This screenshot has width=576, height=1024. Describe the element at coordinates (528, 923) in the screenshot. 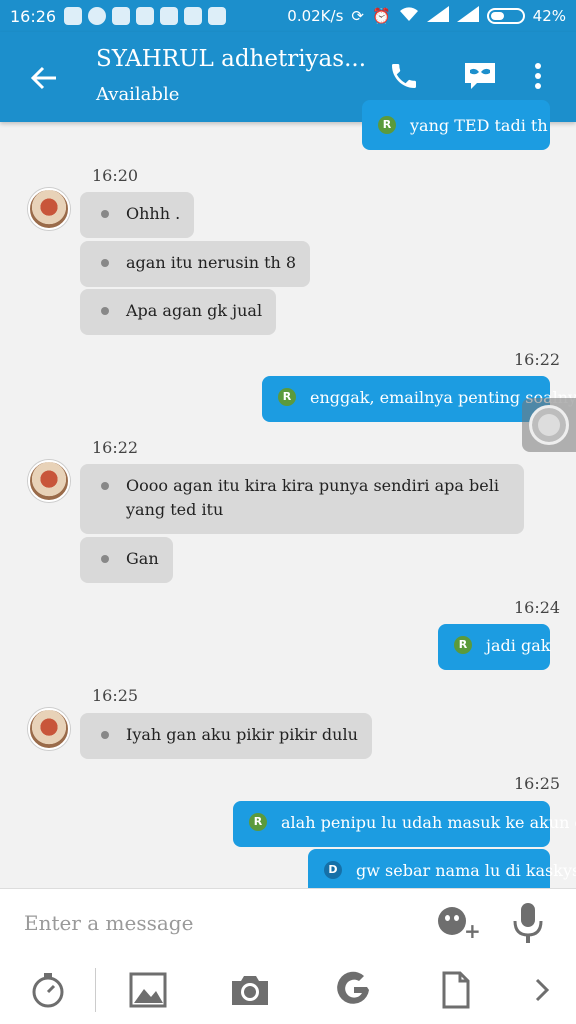

I see `mic-icon` at that location.